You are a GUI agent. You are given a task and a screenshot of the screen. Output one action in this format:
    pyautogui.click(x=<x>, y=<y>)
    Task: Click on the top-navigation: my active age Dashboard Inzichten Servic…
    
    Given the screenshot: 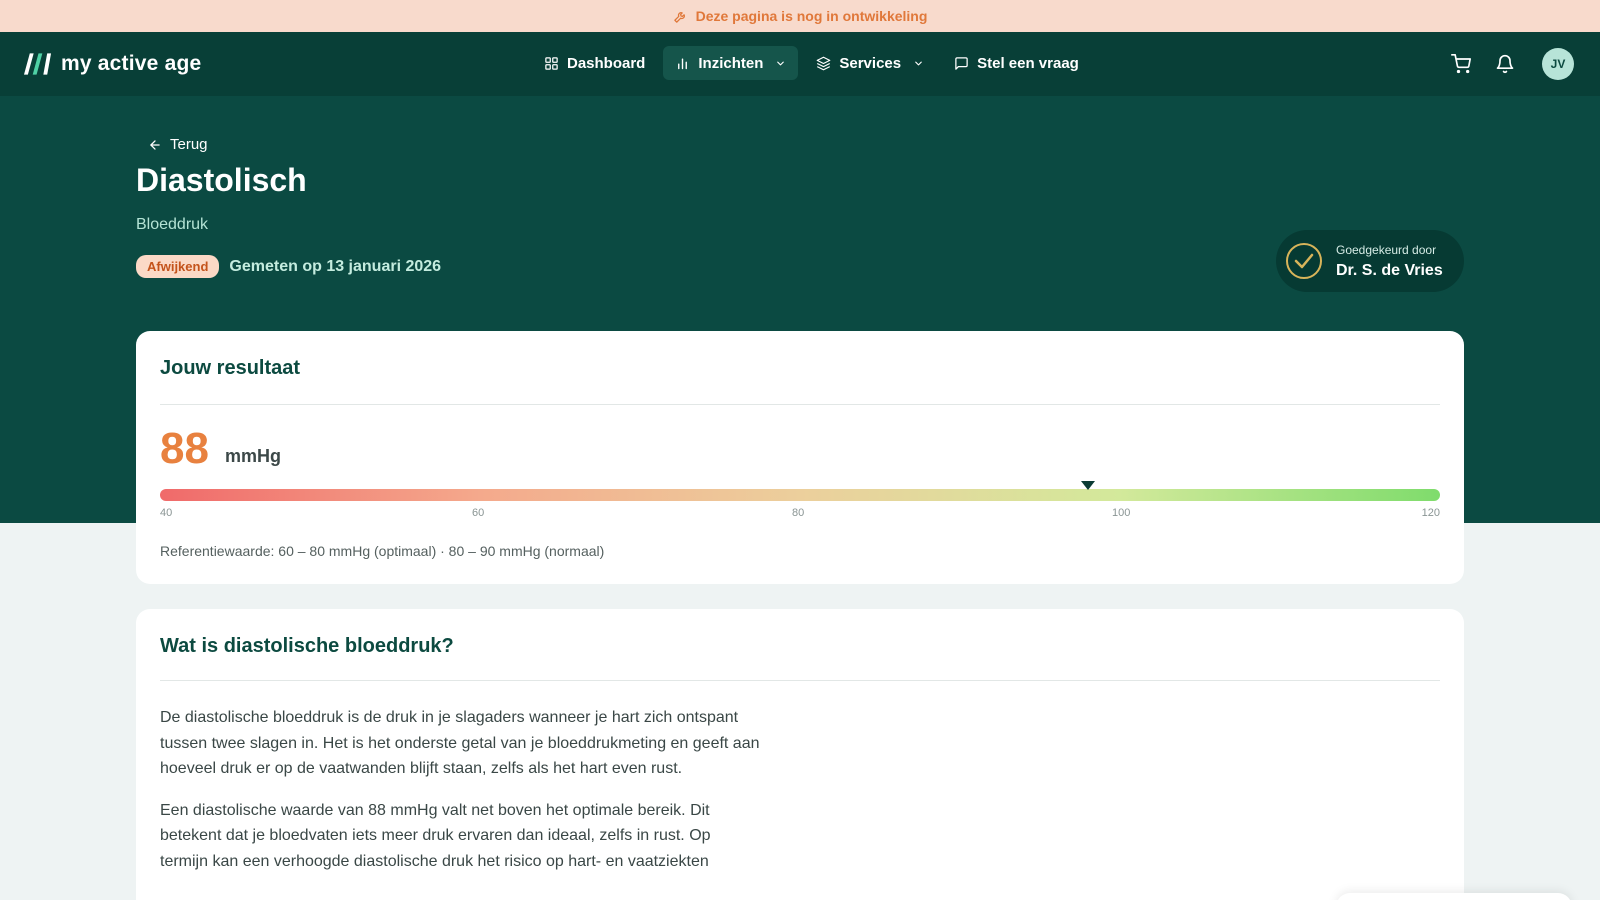 What is the action you would take?
    pyautogui.click(x=800, y=64)
    